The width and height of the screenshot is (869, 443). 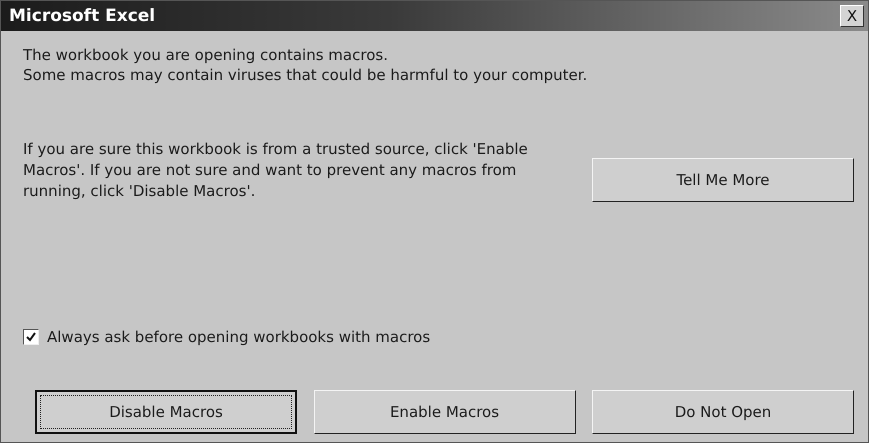 I want to click on close-button: X, so click(x=852, y=16).